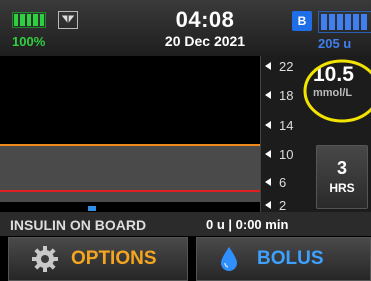  Describe the element at coordinates (29, 41) in the screenshot. I see `battery-percentage: 100%` at that location.